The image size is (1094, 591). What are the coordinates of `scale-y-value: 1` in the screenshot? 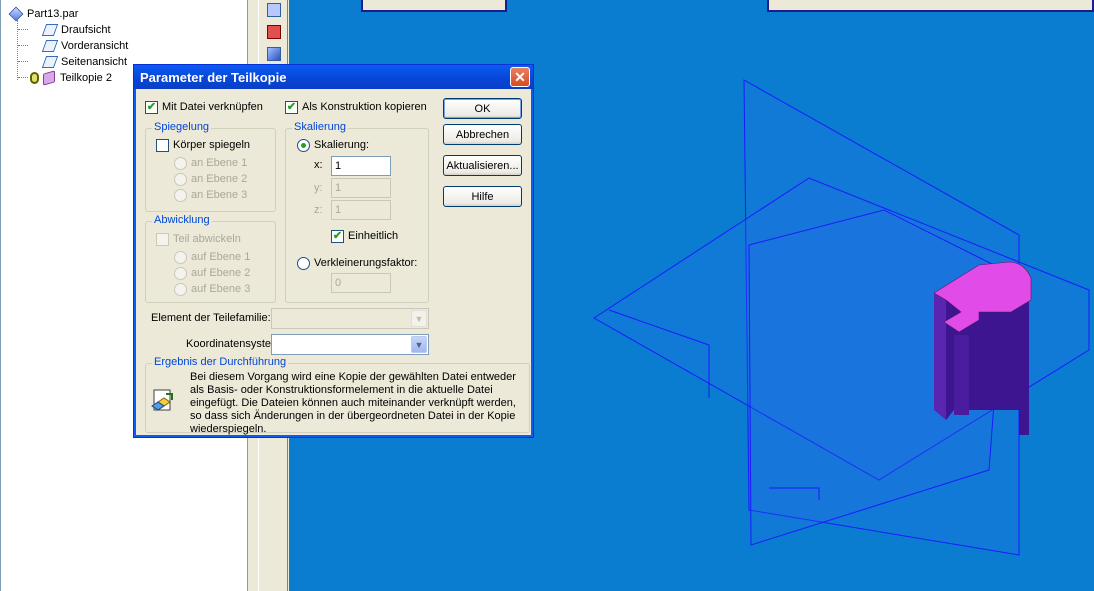 It's located at (338, 188).